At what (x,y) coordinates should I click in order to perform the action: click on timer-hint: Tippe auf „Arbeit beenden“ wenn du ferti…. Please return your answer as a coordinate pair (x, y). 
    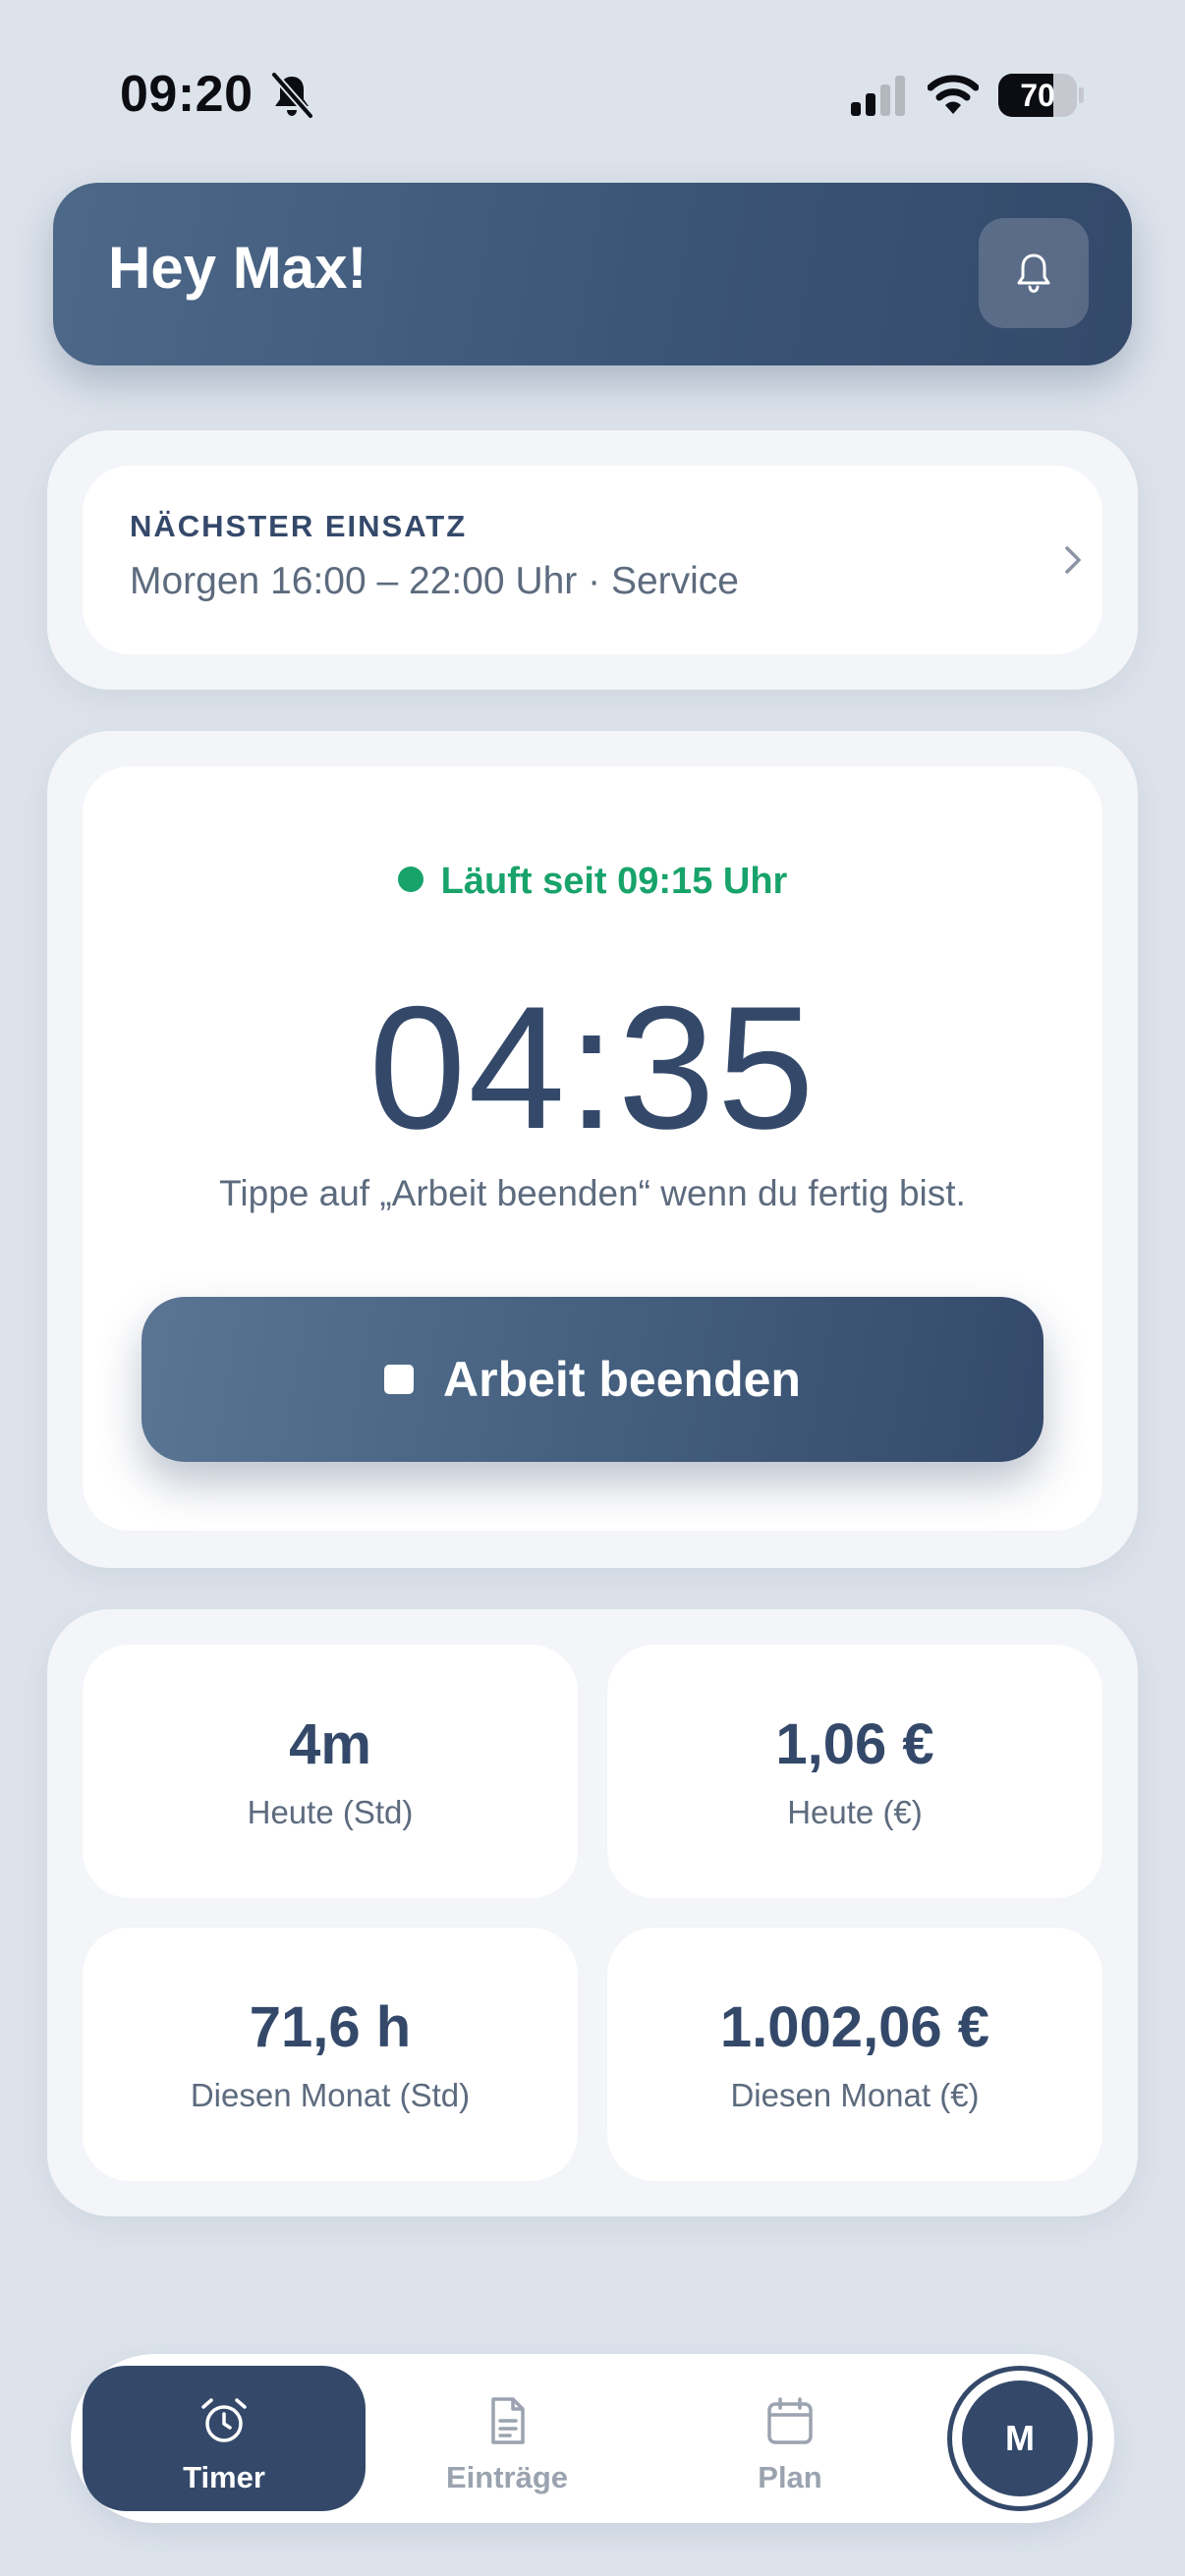
    Looking at the image, I should click on (592, 1193).